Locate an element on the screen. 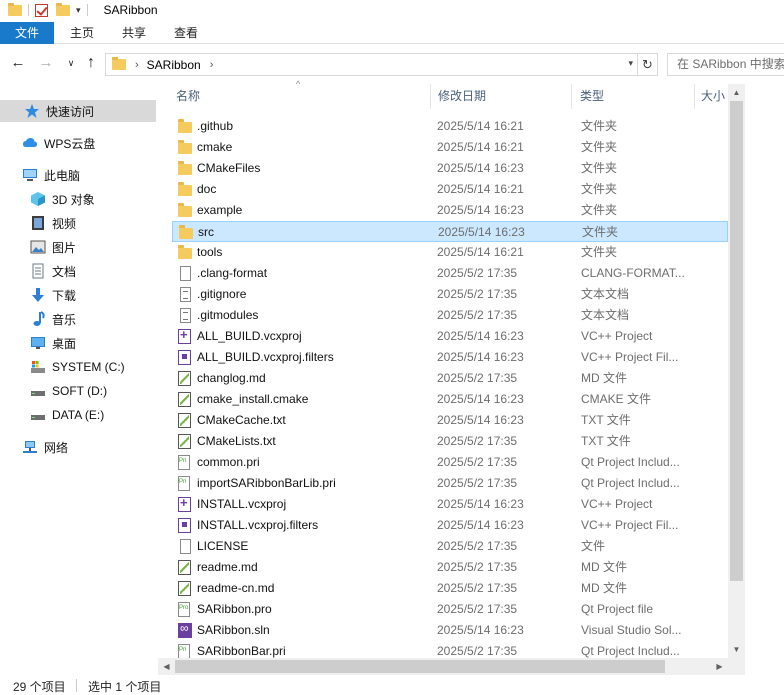 The height and width of the screenshot is (695, 784). forward-arrow-icon: → is located at coordinates (46, 63).